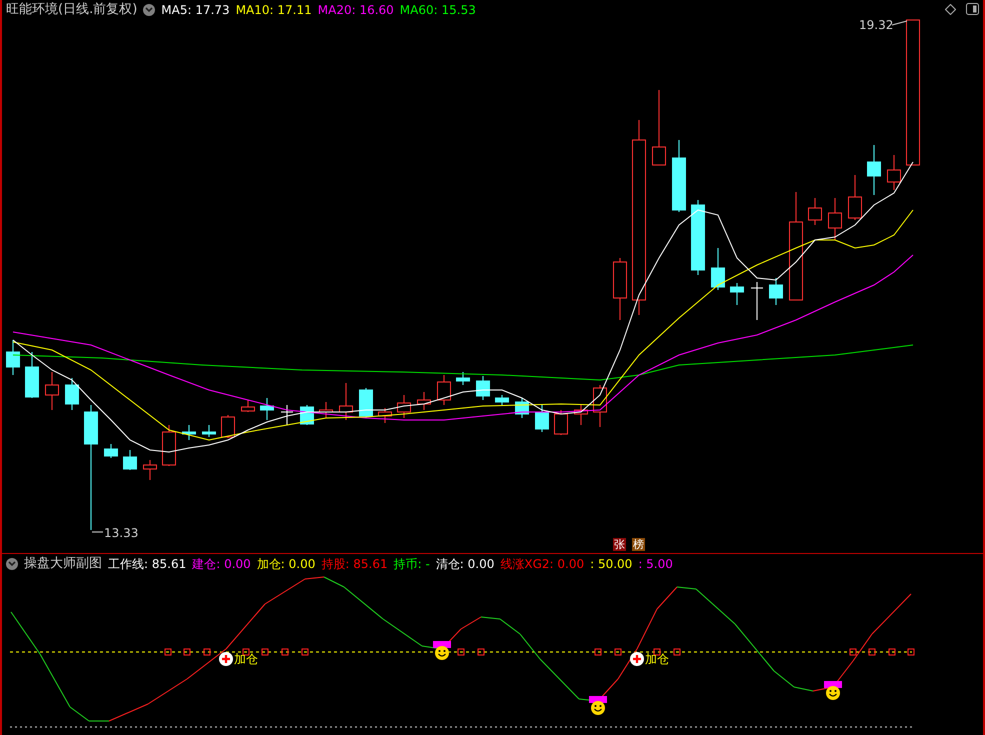 The height and width of the screenshot is (735, 985). What do you see at coordinates (611, 564) in the screenshot?
I see `indicator-value: : 50.00` at bounding box center [611, 564].